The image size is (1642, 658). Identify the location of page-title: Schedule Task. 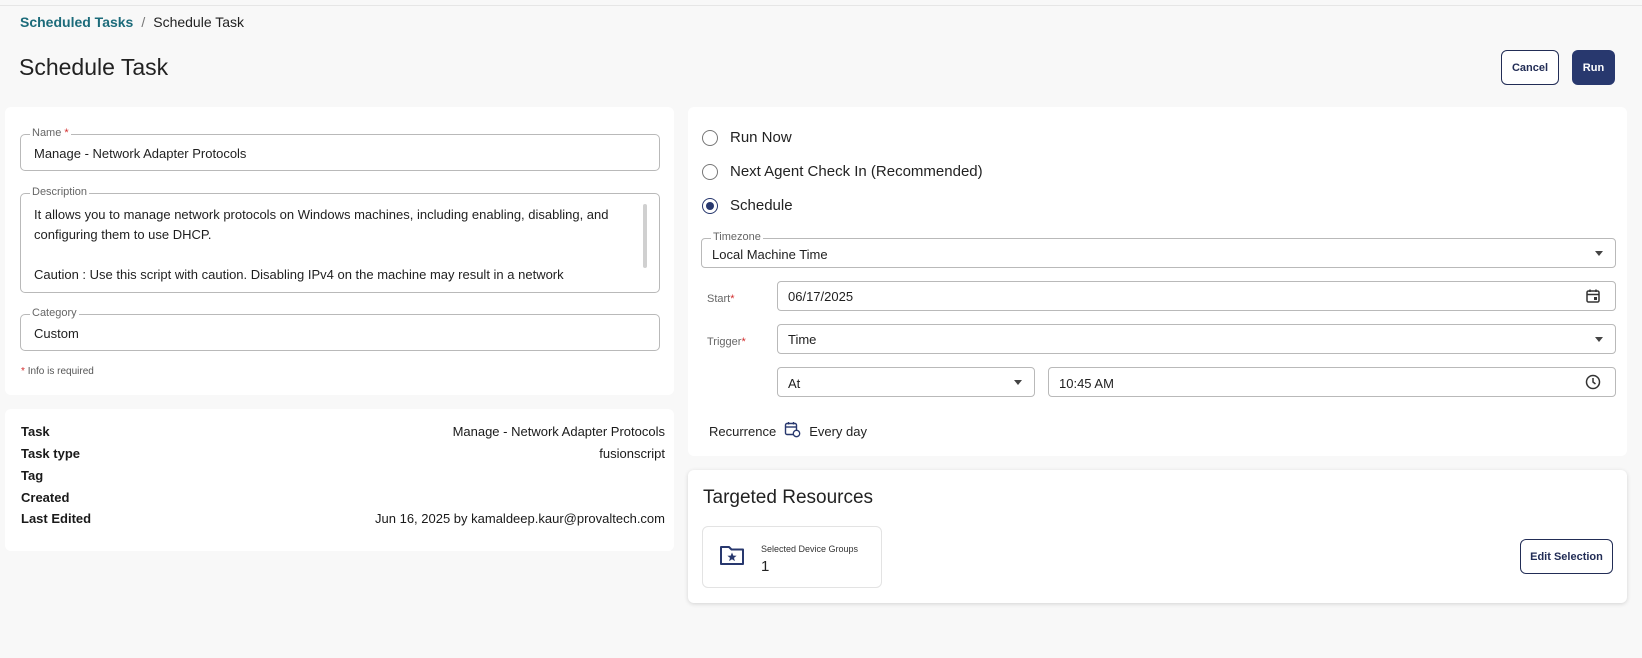
(94, 67).